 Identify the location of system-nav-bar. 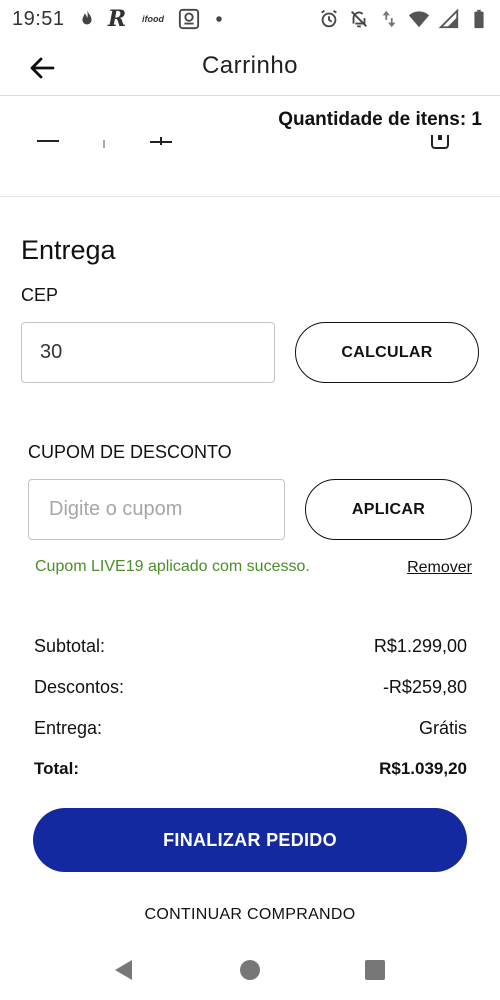
(250, 971).